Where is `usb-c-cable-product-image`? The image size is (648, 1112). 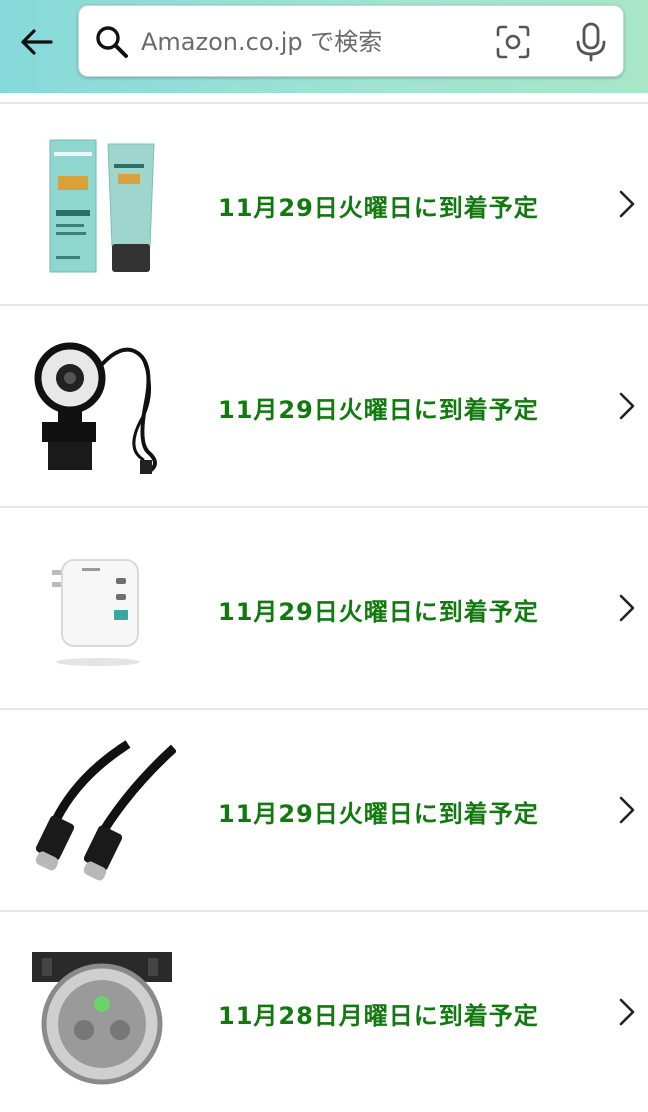
usb-c-cable-product-image is located at coordinates (105, 810).